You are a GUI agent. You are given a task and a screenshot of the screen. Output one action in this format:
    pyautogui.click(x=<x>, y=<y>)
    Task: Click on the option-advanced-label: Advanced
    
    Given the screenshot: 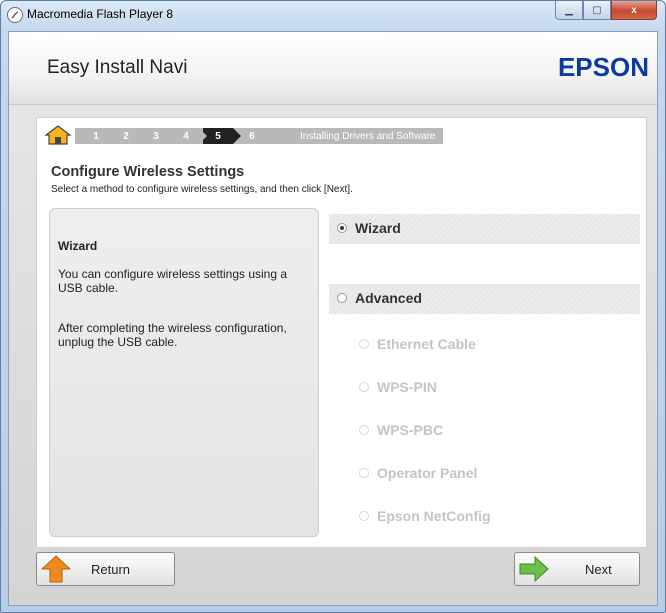 What is the action you would take?
    pyautogui.click(x=388, y=298)
    